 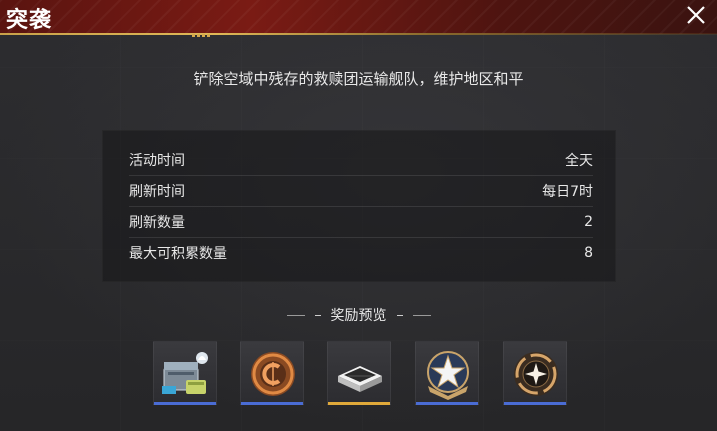 What do you see at coordinates (360, 379) in the screenshot?
I see `blueprint-box-icon` at bounding box center [360, 379].